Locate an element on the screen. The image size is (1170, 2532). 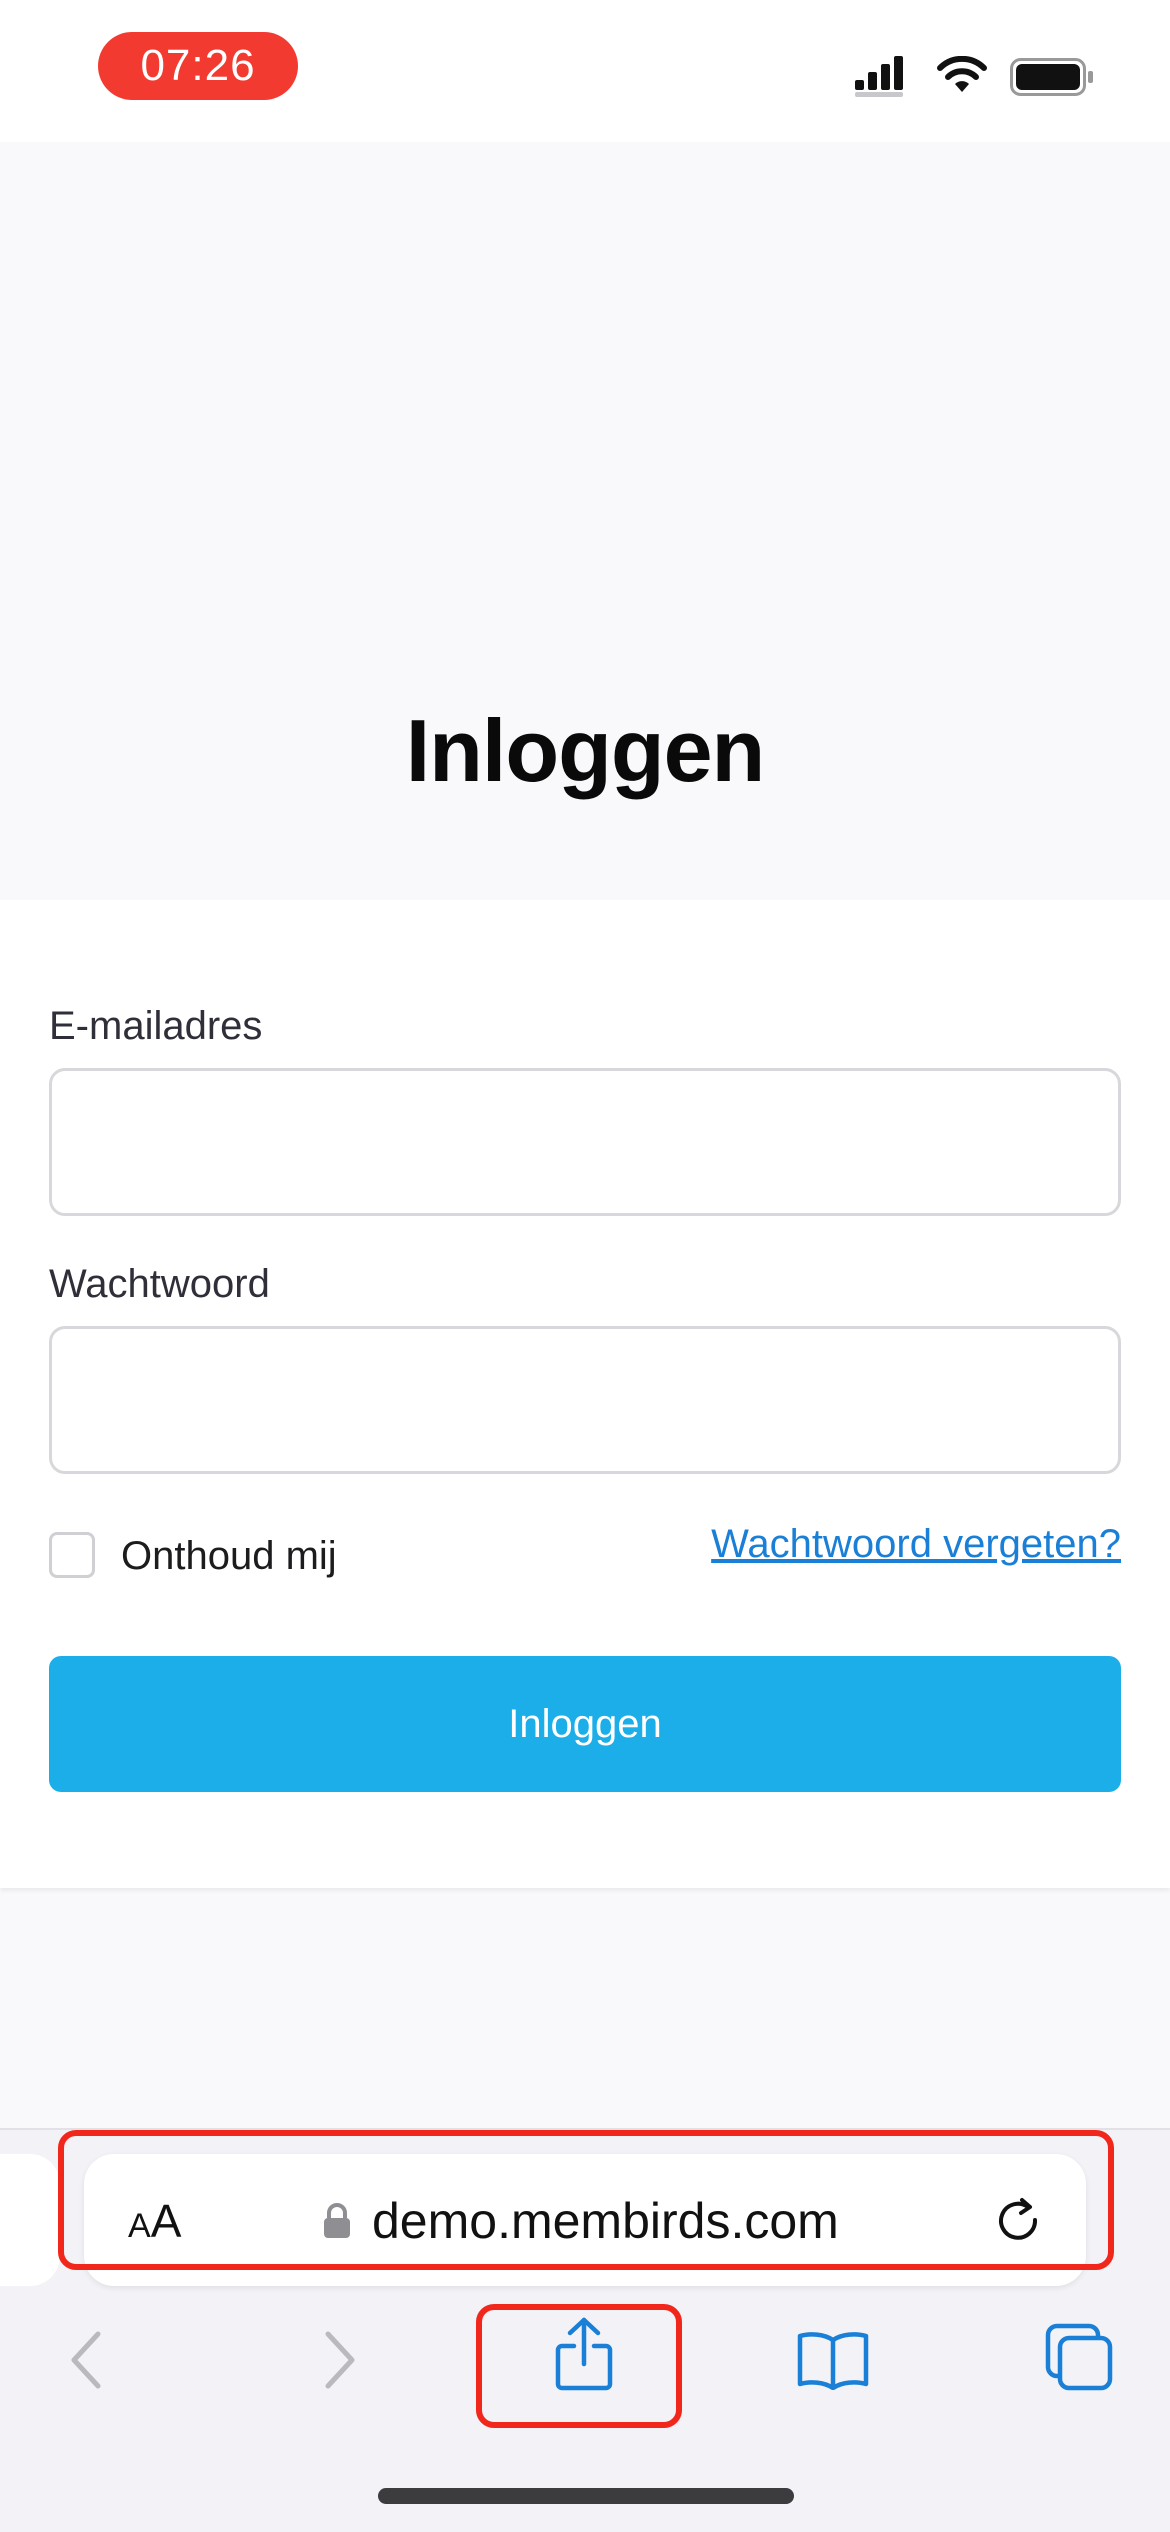
reload-icon is located at coordinates (1018, 2220).